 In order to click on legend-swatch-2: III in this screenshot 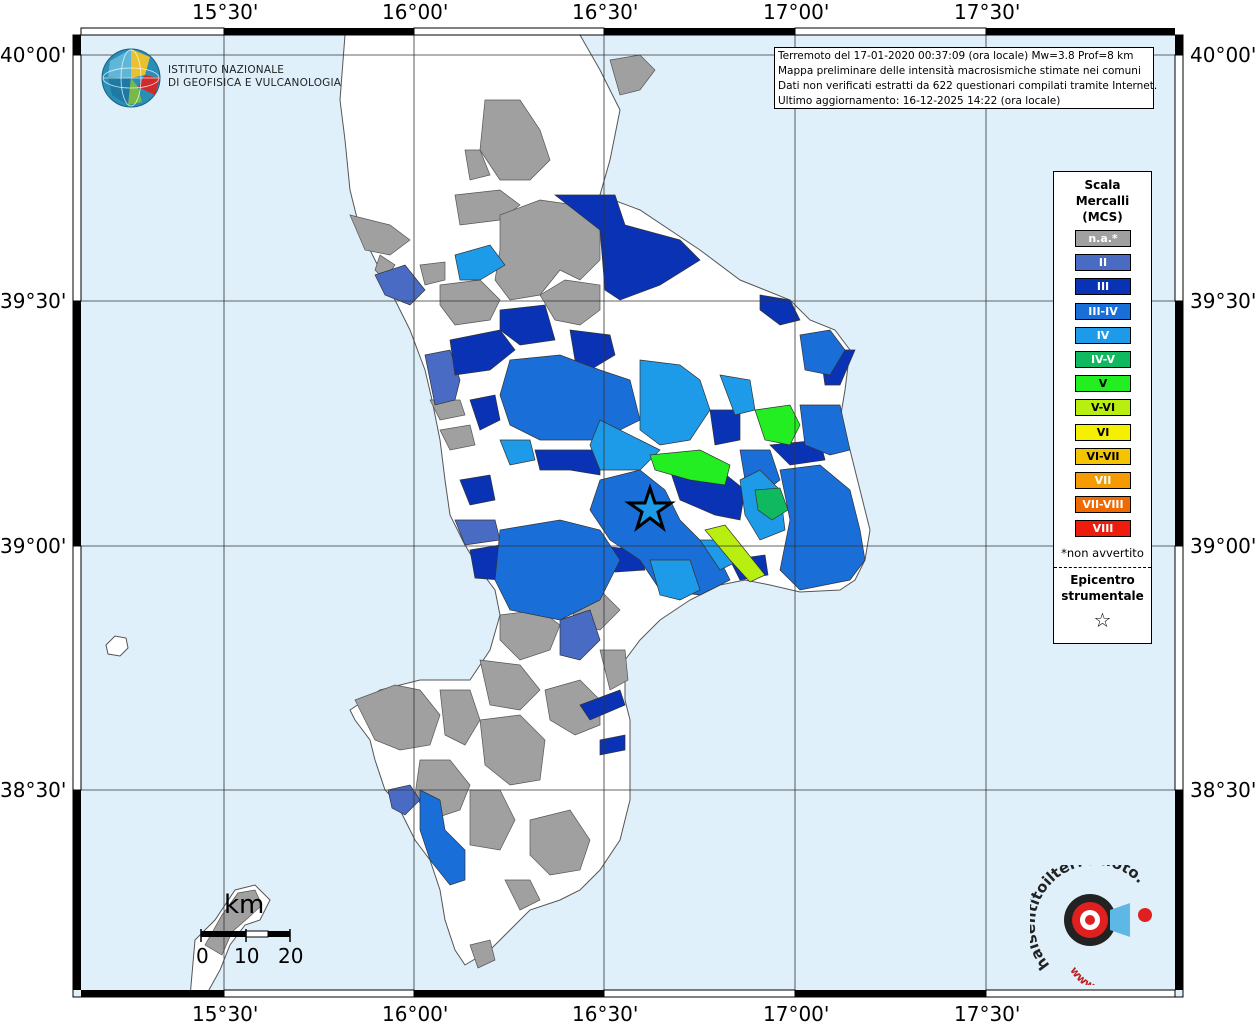, I will do `click(1103, 287)`.